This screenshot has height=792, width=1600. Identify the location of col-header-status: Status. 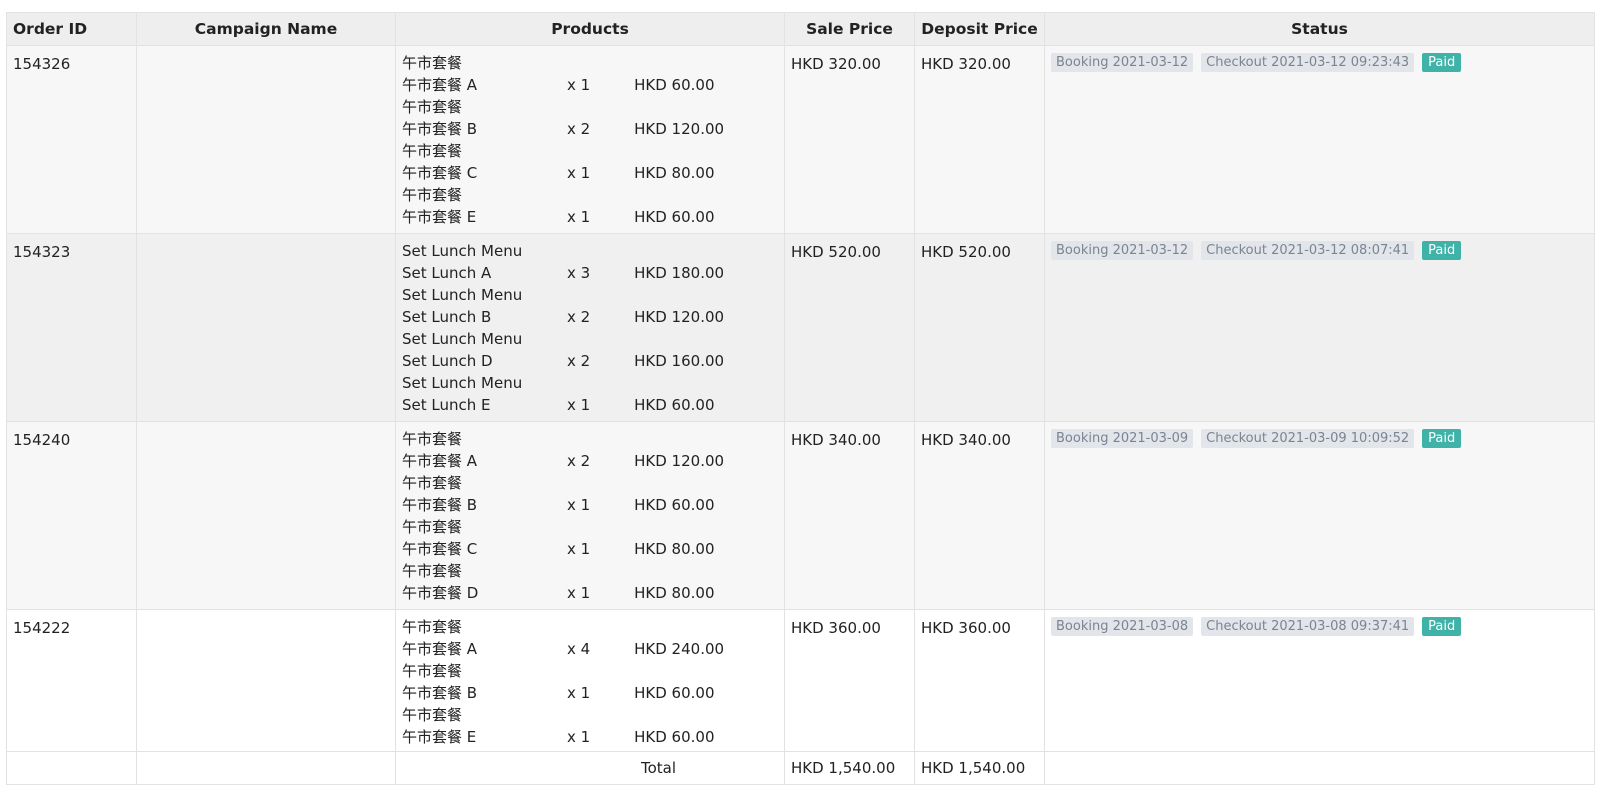
(1319, 29).